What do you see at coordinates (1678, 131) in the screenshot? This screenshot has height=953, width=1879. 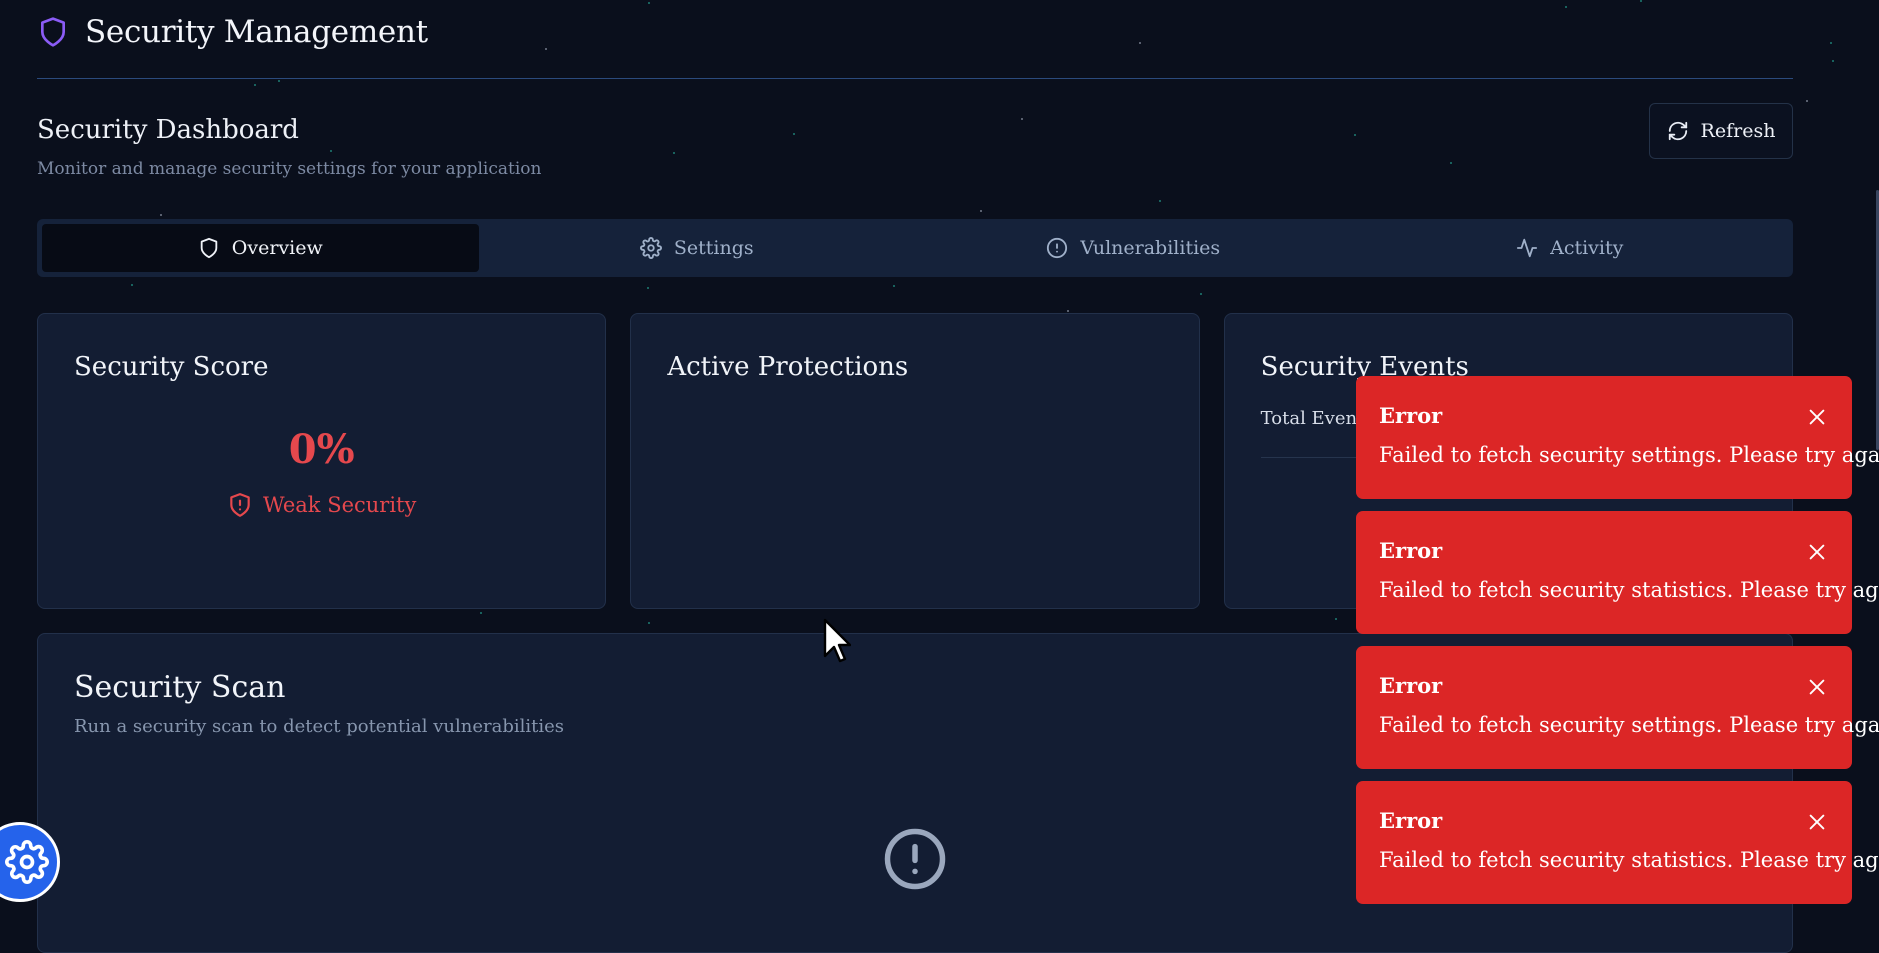 I see `refresh-icon` at bounding box center [1678, 131].